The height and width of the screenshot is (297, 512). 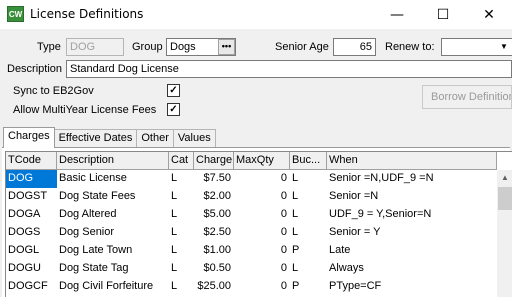 I want to click on cell-description: Dog Civil Forfeiture, so click(x=113, y=287).